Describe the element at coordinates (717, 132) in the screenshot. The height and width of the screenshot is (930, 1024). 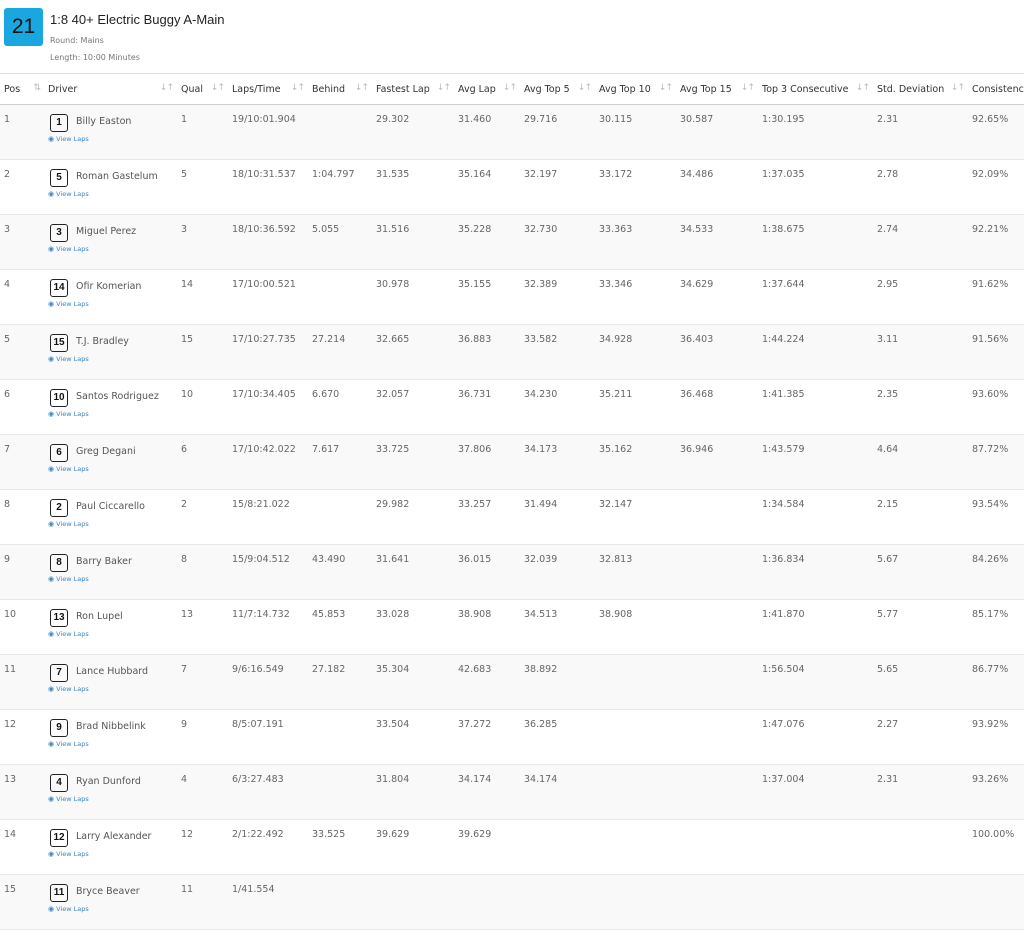
I see `cell-top15: 30.587` at that location.